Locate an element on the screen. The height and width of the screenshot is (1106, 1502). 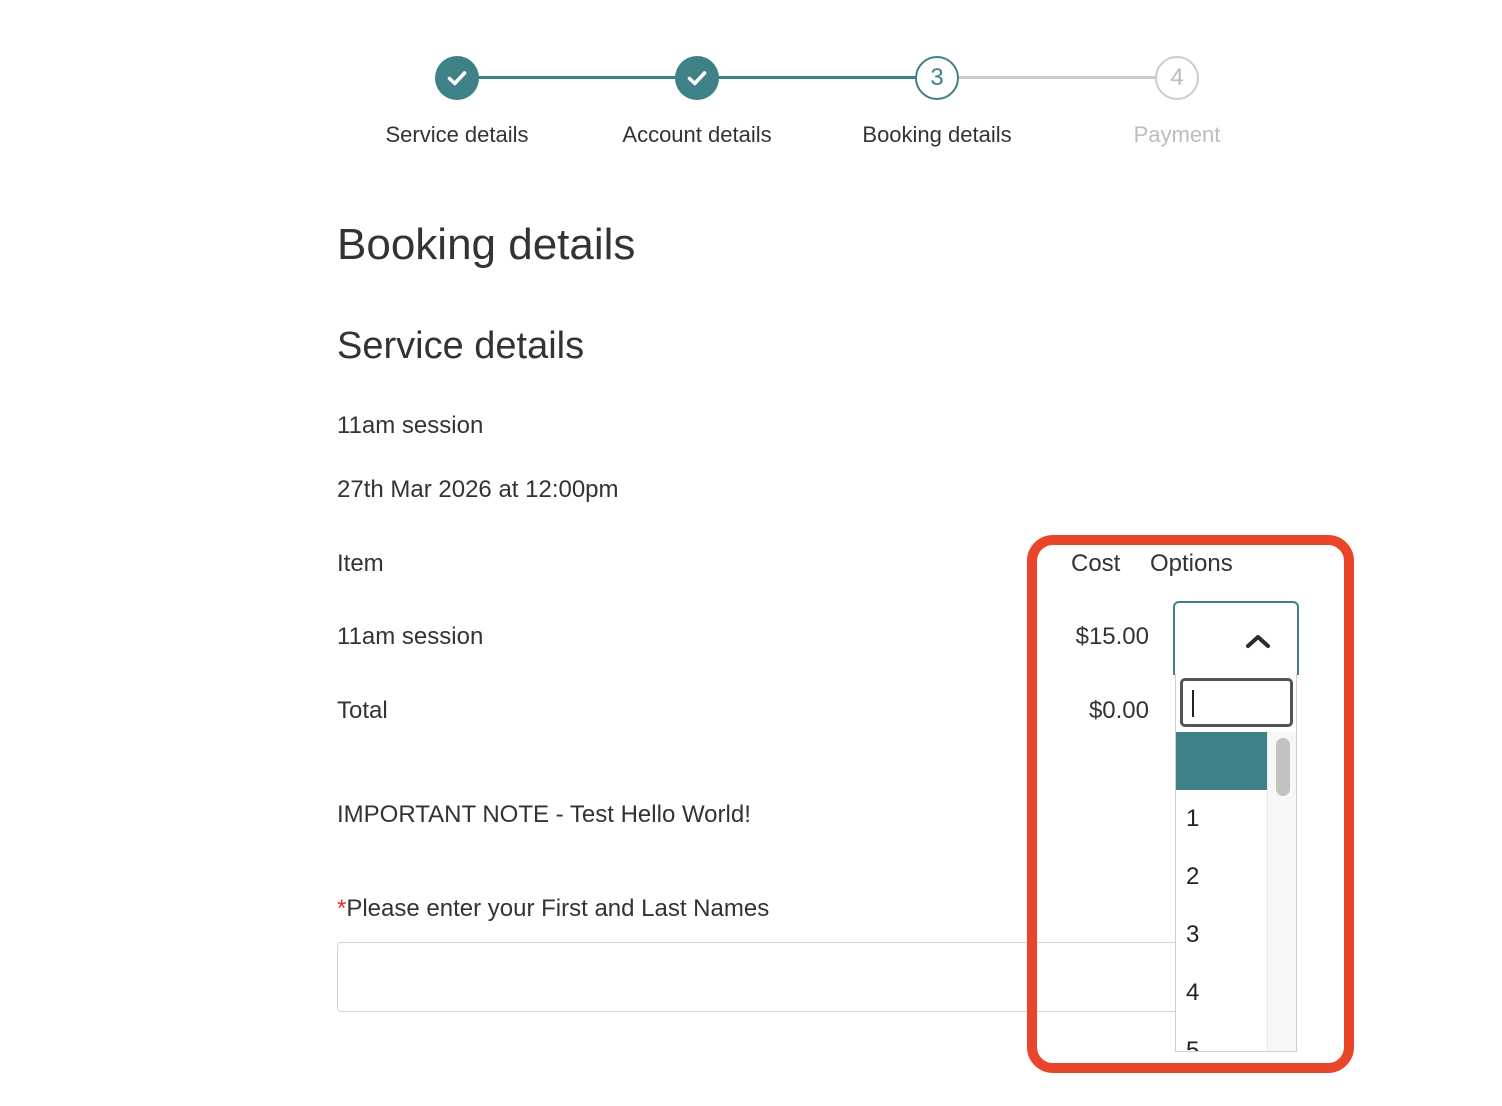
step-label: Account details is located at coordinates (697, 134).